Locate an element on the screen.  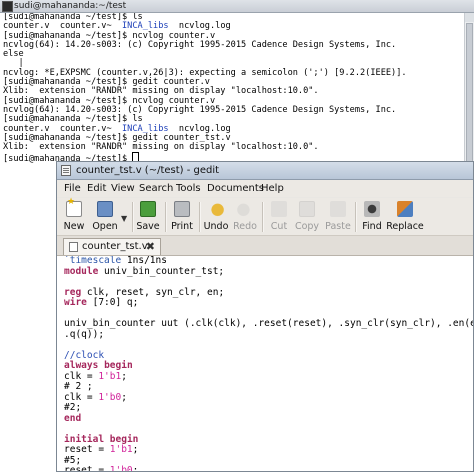
menu-file: File is located at coordinates (72, 188).